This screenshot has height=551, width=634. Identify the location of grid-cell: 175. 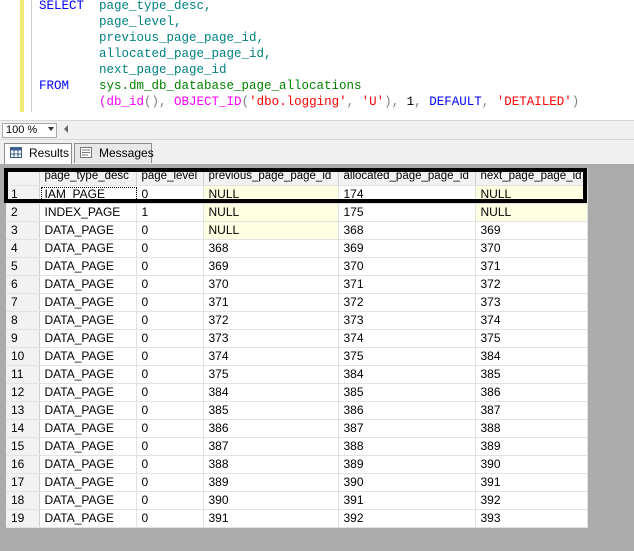
(407, 212).